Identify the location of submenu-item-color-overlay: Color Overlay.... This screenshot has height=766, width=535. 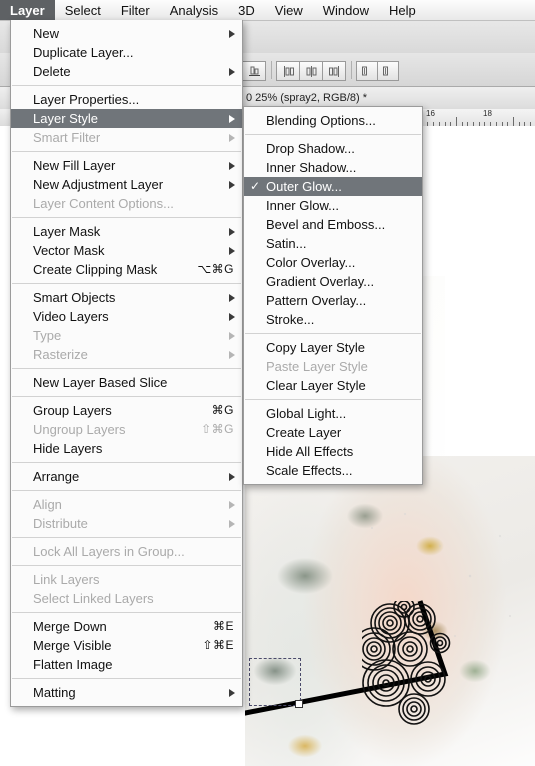
(333, 262).